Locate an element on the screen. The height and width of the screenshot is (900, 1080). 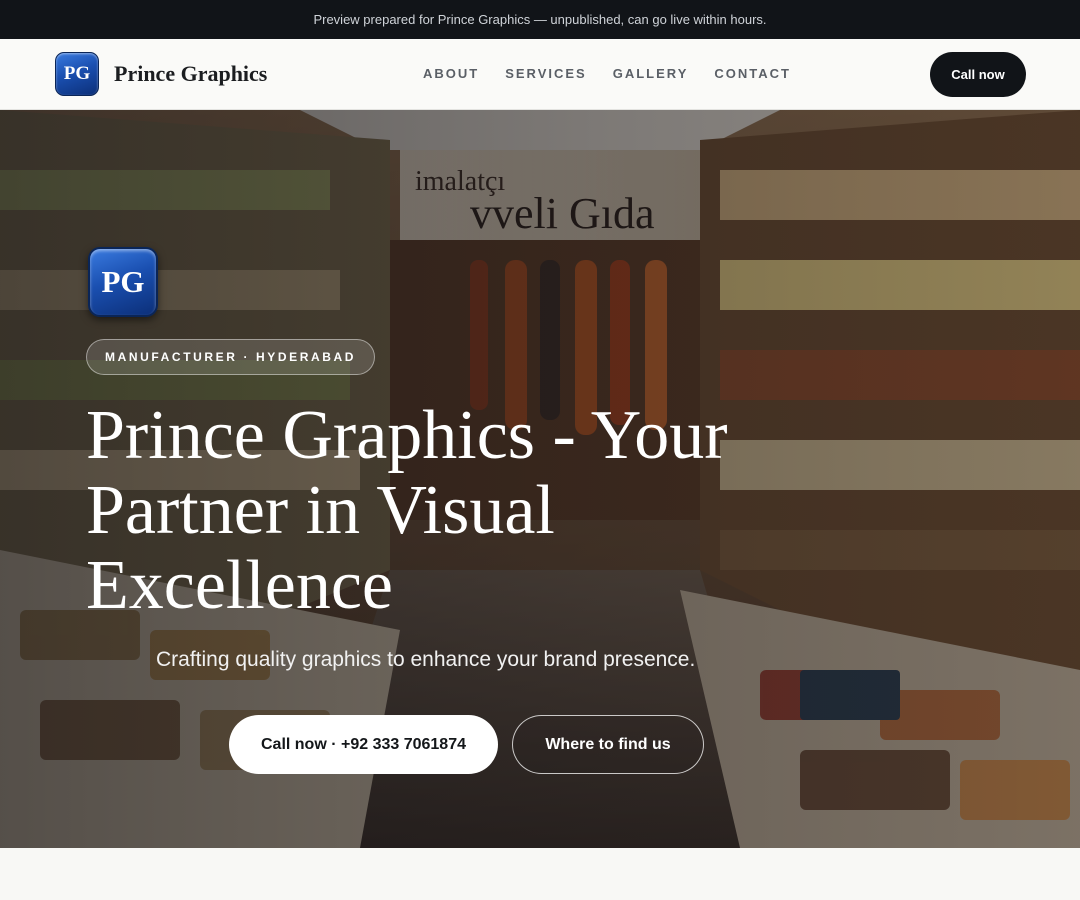
brand: PG Prince Graphics is located at coordinates (161, 74).